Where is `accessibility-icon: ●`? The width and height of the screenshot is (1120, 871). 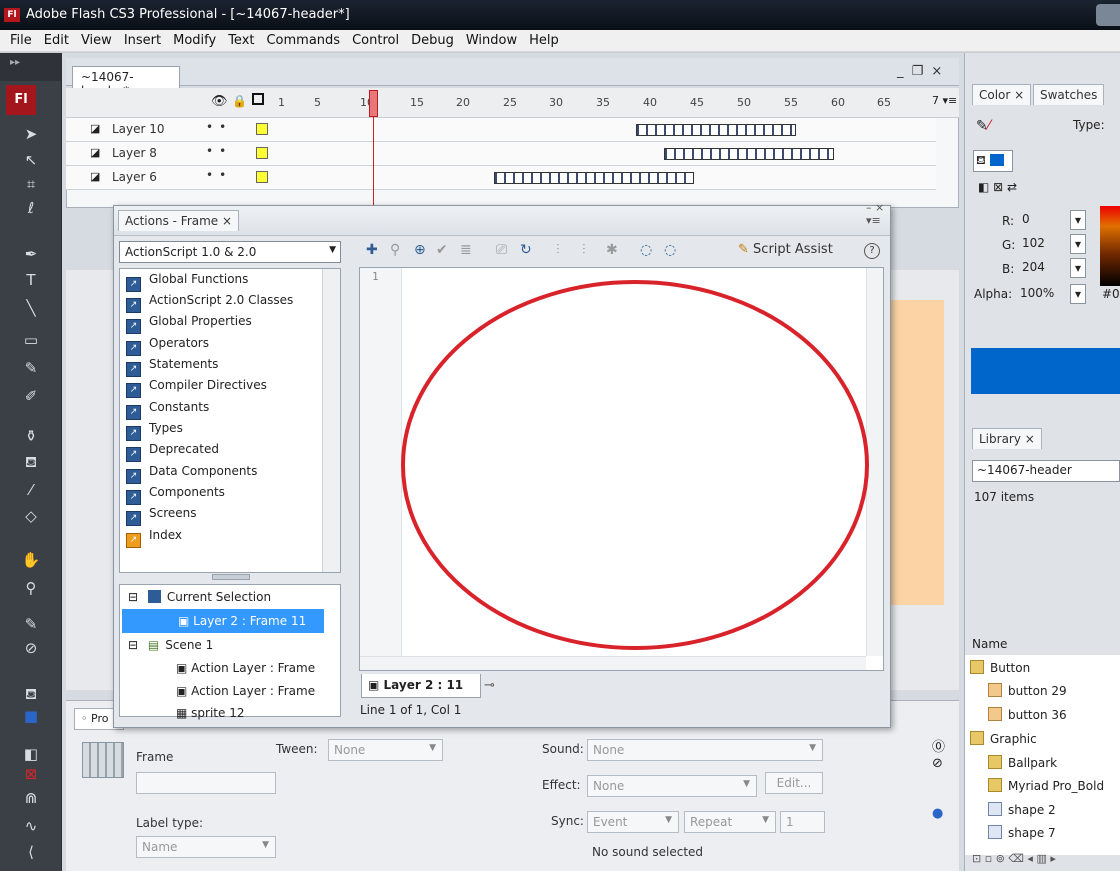 accessibility-icon: ● is located at coordinates (937, 813).